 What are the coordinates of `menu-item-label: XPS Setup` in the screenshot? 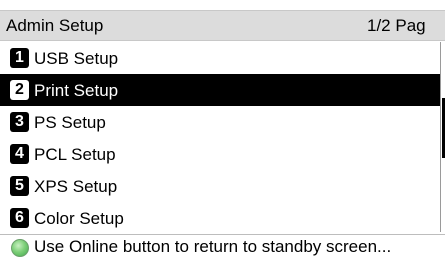 It's located at (76, 186).